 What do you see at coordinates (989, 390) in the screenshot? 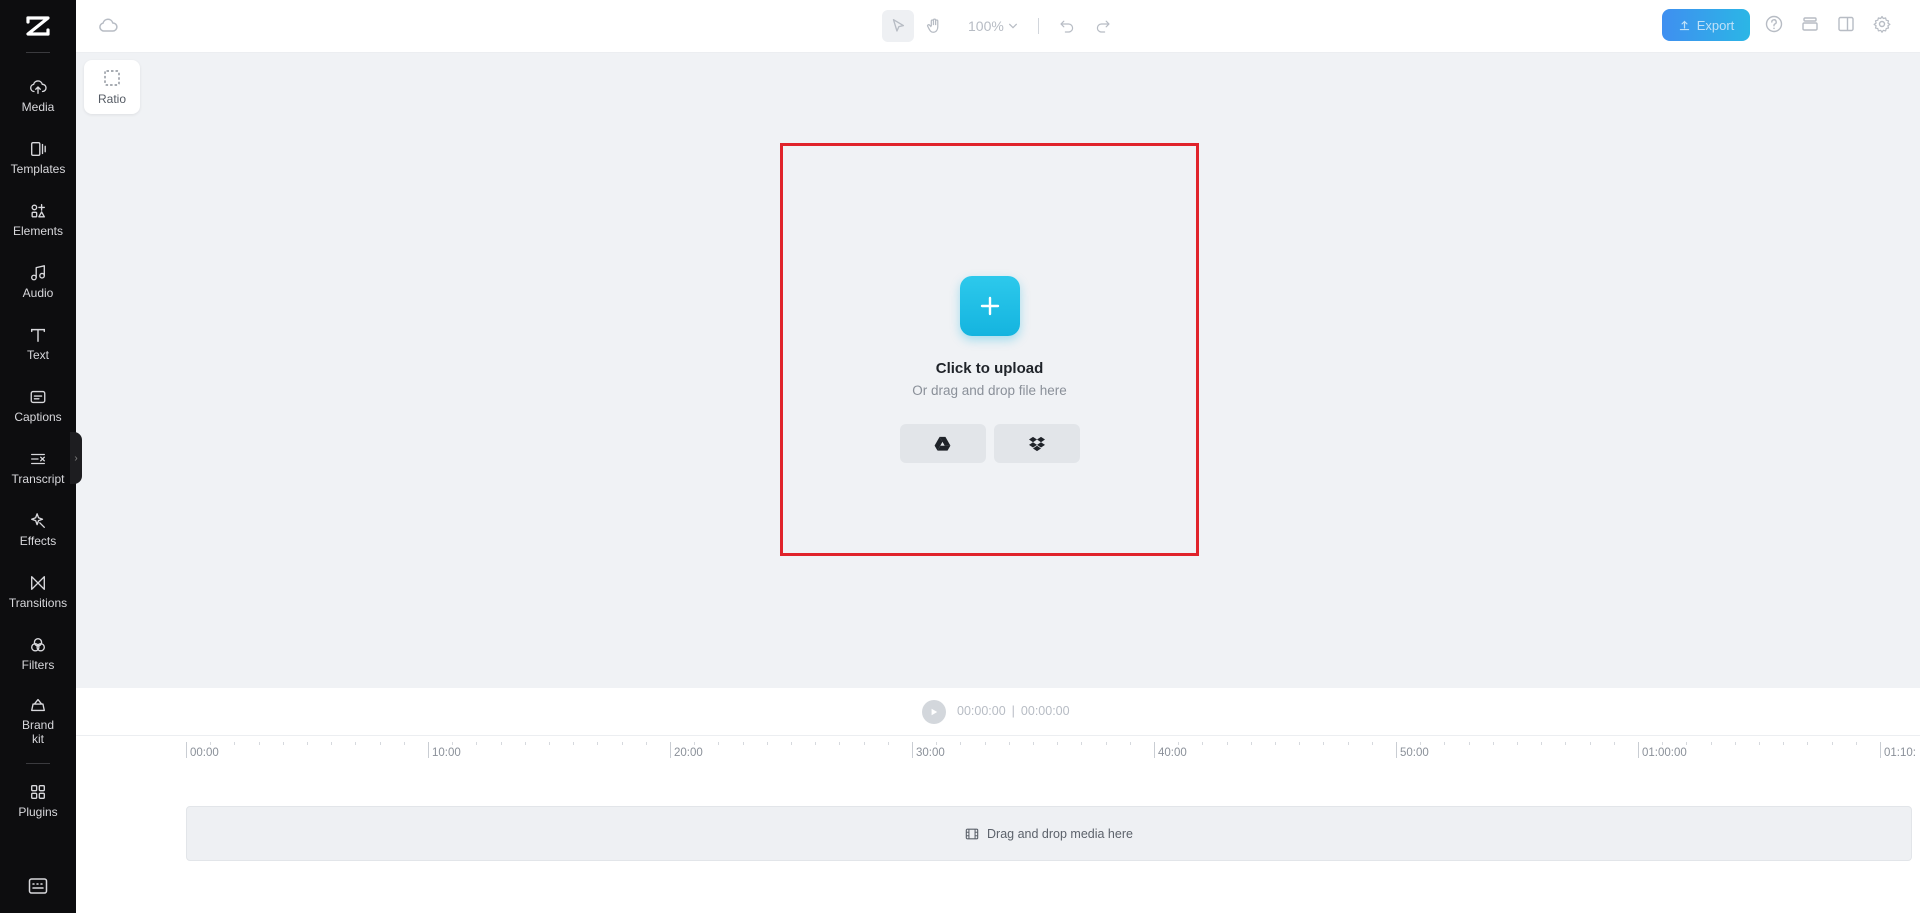
I see `upload-subtitle: Or drag and drop file here` at bounding box center [989, 390].